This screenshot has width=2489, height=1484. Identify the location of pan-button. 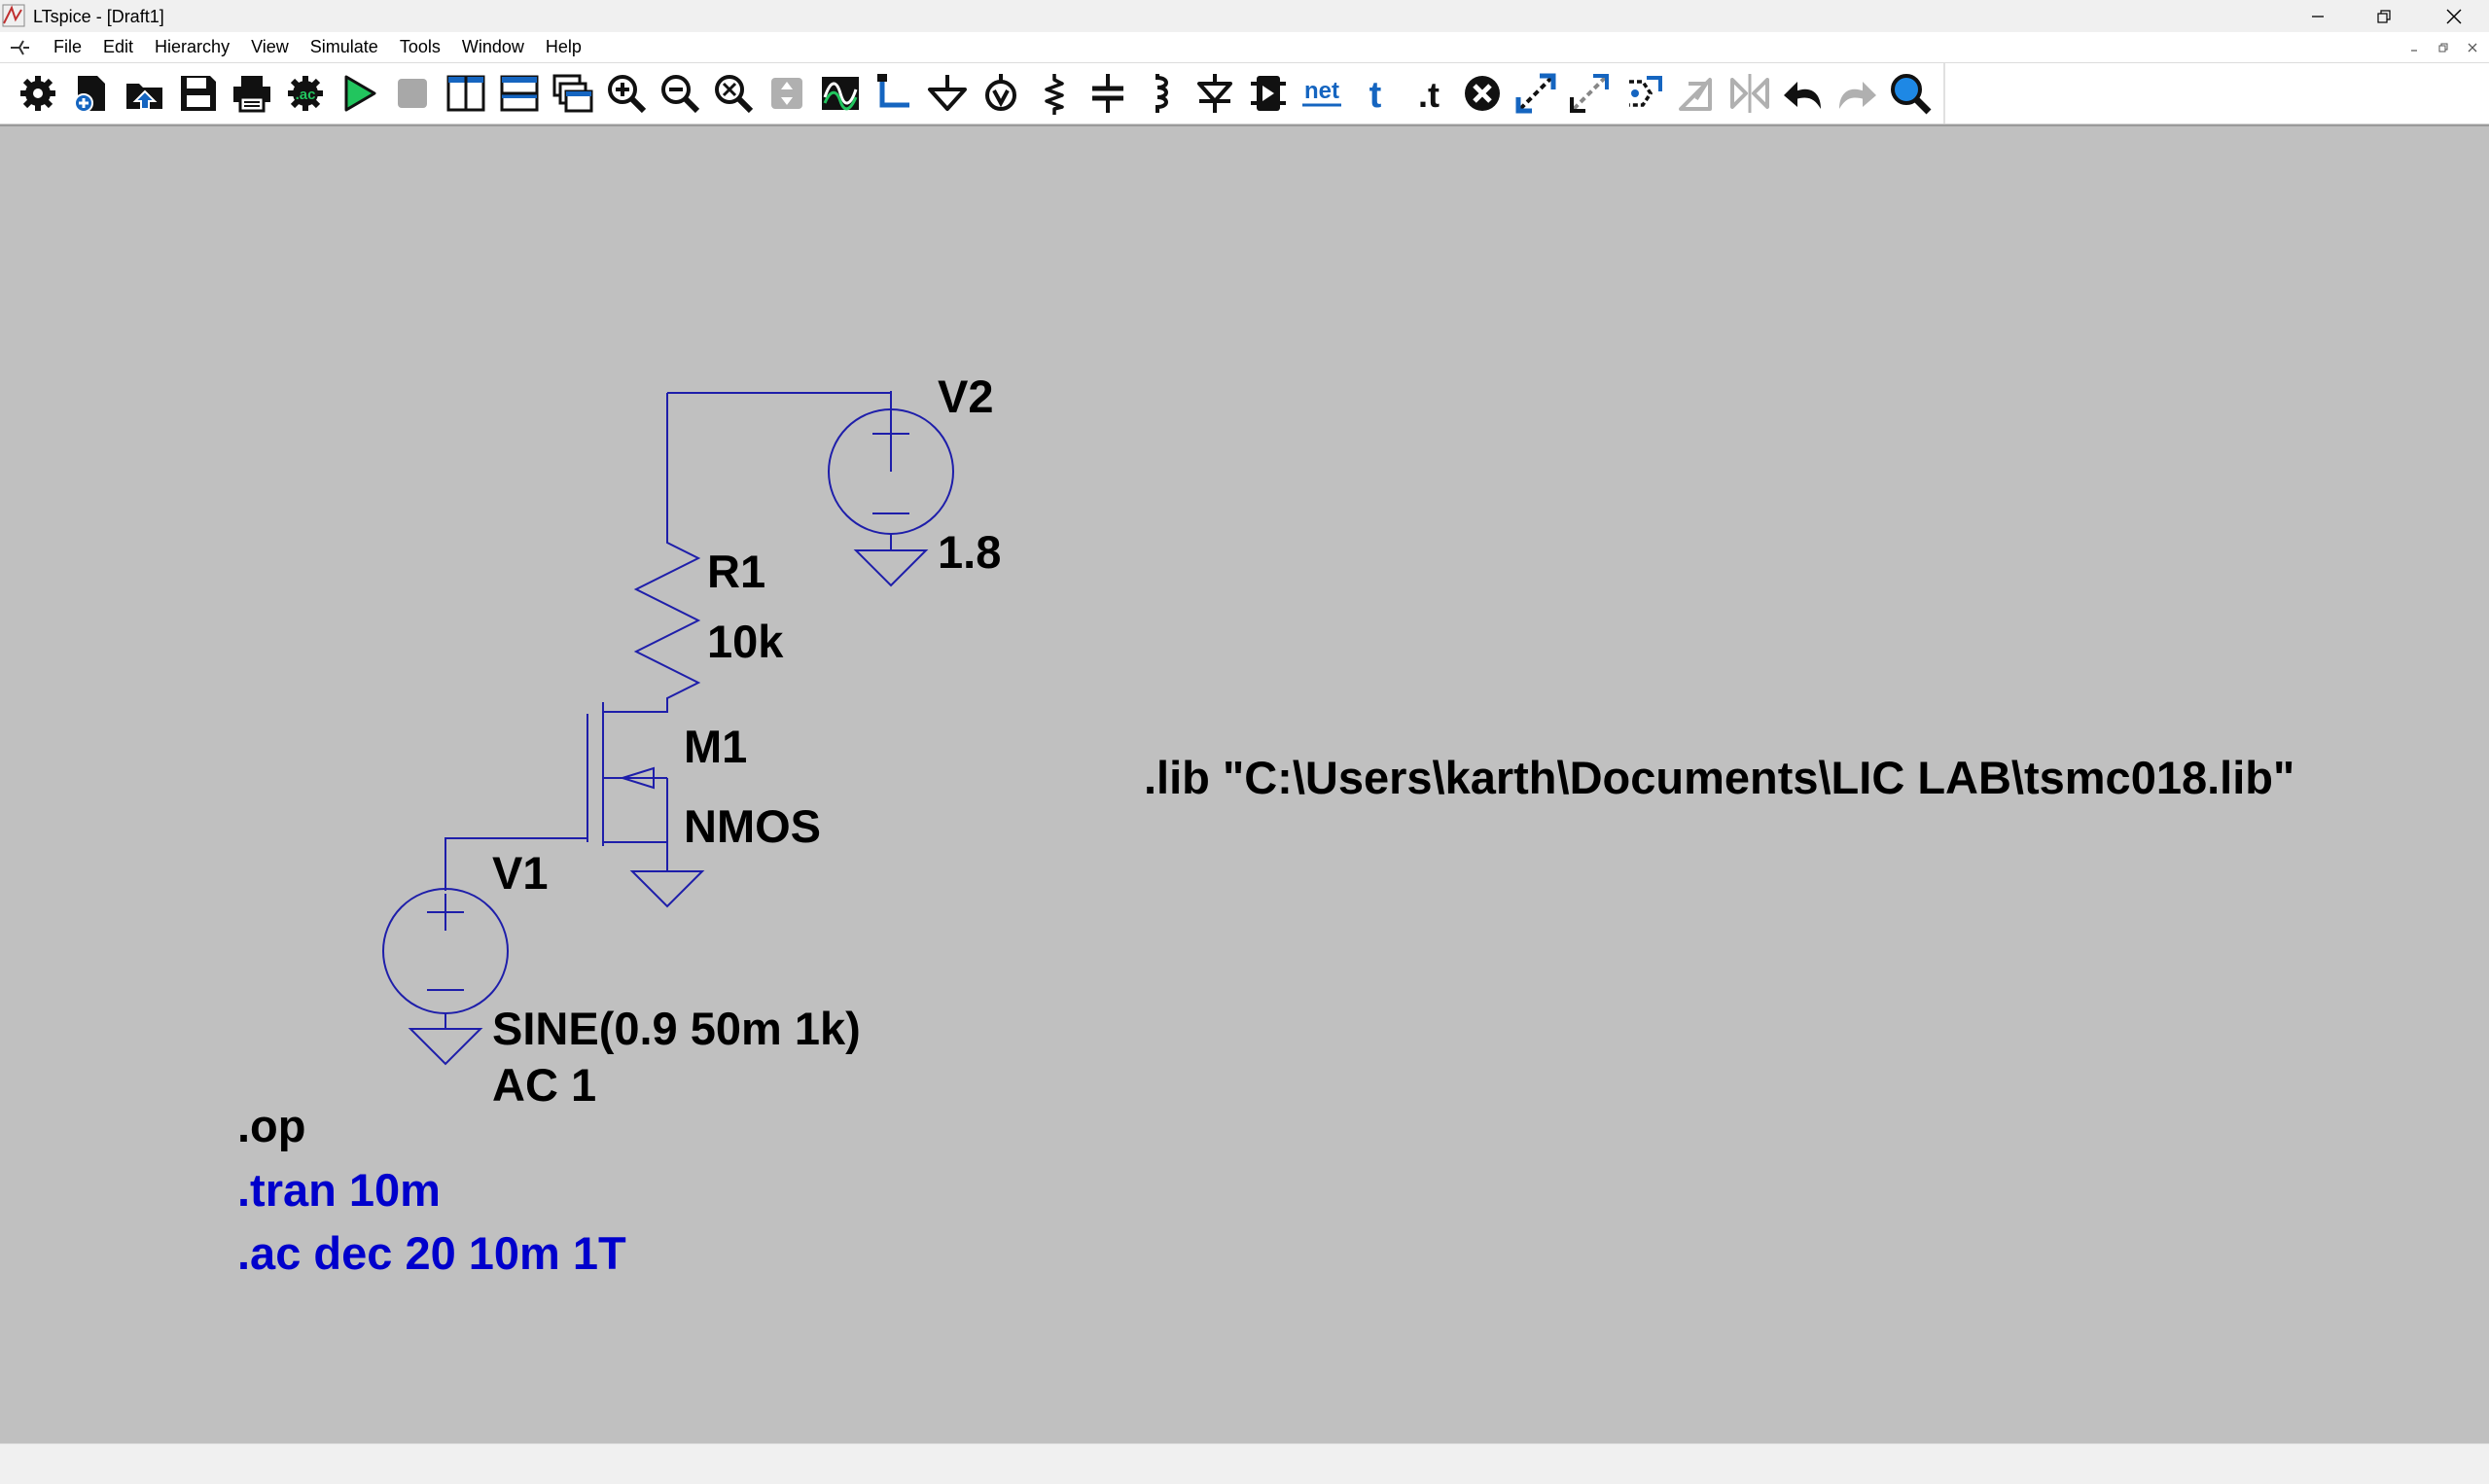
(786, 94).